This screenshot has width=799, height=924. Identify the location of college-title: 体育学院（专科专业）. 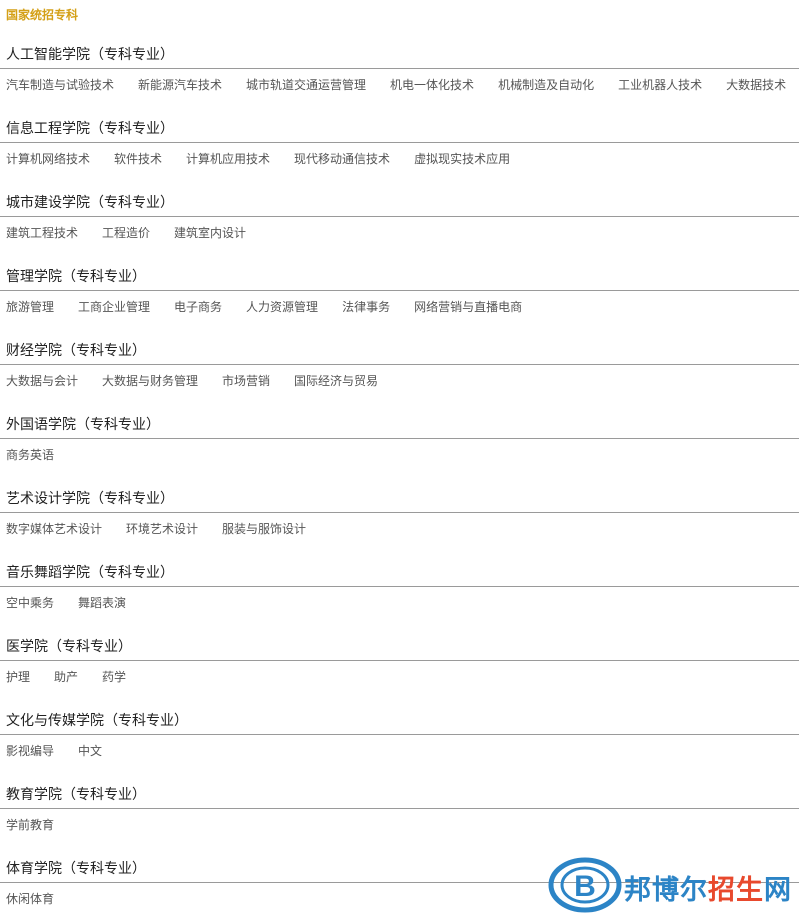
(76, 869).